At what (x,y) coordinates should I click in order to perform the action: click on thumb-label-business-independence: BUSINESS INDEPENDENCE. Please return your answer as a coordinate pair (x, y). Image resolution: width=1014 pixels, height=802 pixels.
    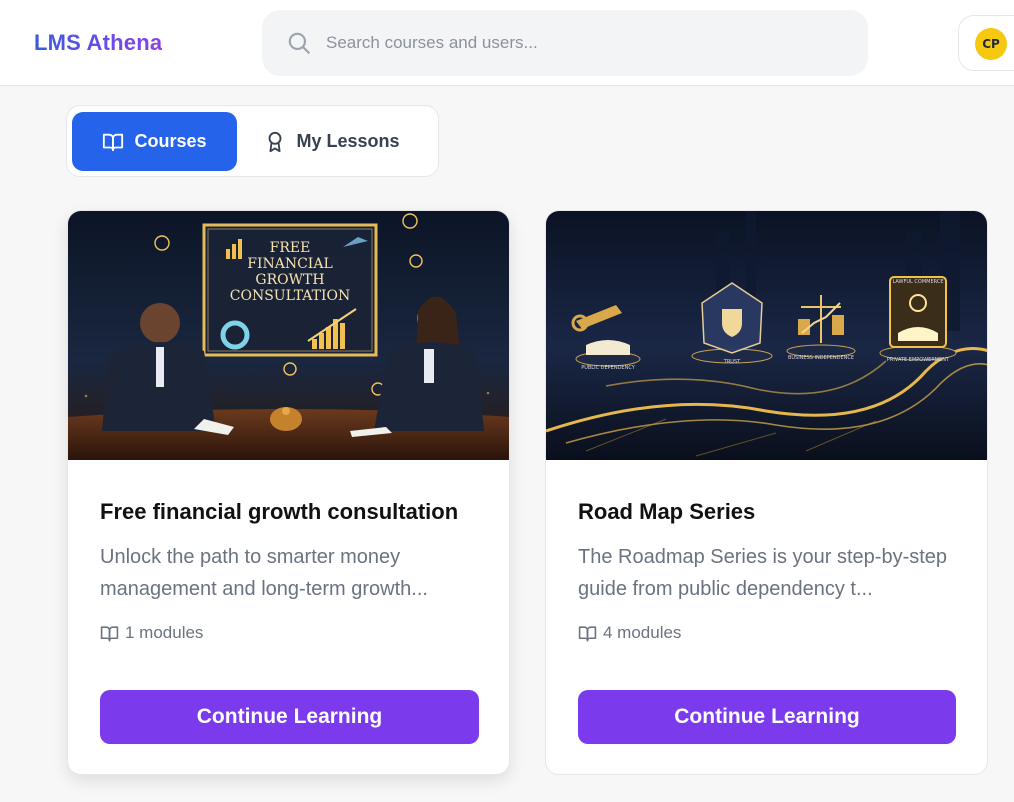
    Looking at the image, I should click on (821, 358).